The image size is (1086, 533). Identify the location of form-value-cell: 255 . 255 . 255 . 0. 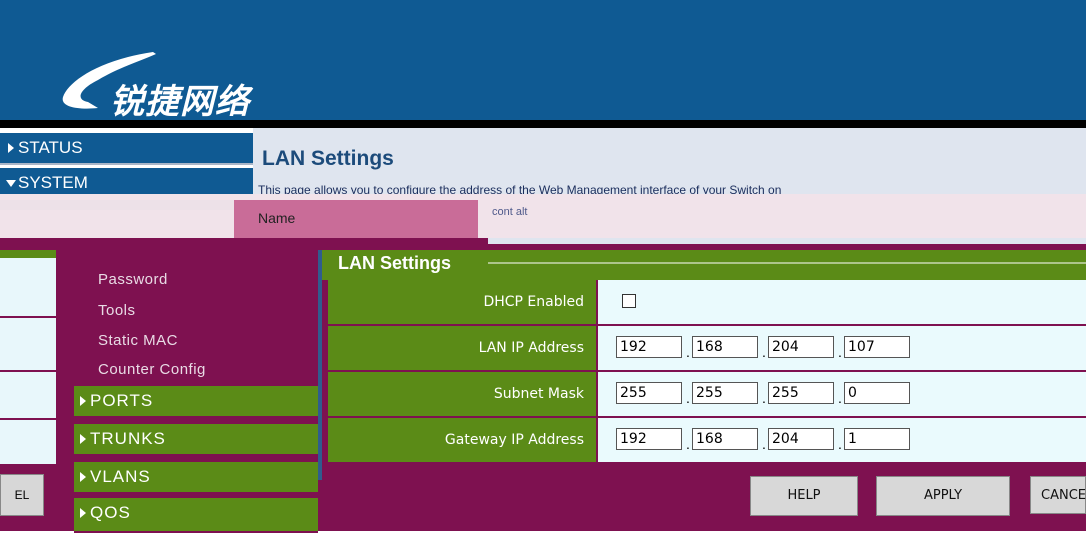
(842, 395).